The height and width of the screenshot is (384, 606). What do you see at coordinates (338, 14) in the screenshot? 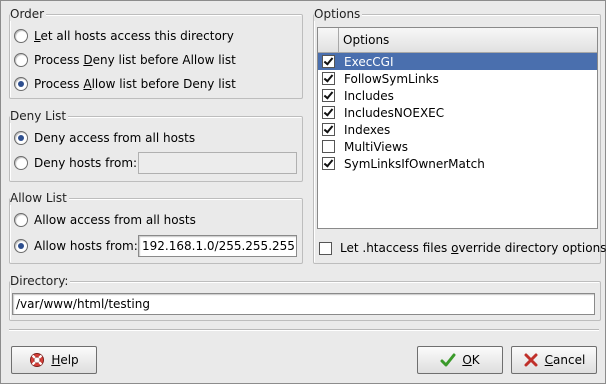
I see `options-frame-title: Options` at bounding box center [338, 14].